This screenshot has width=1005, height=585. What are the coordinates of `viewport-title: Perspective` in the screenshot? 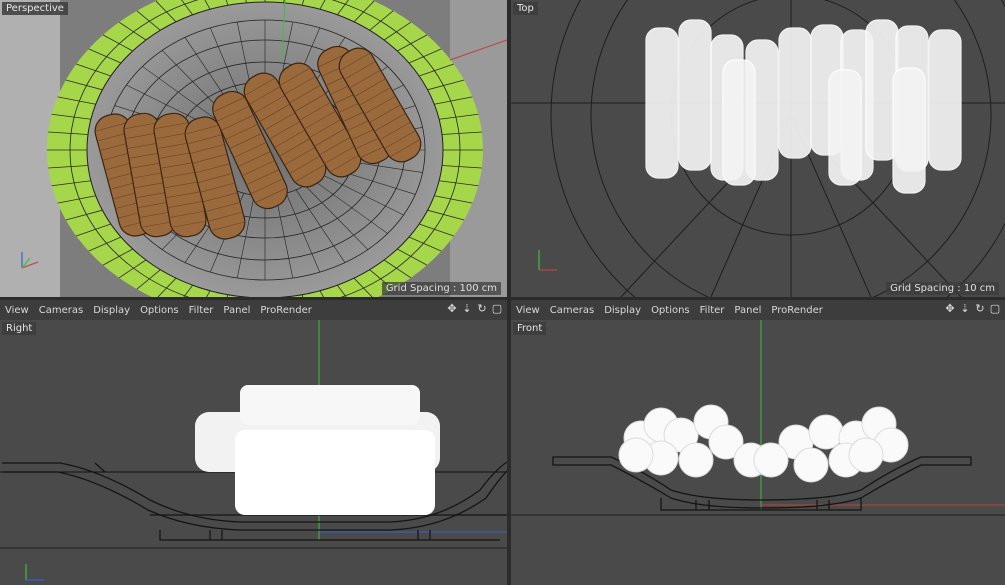 It's located at (35, 8).